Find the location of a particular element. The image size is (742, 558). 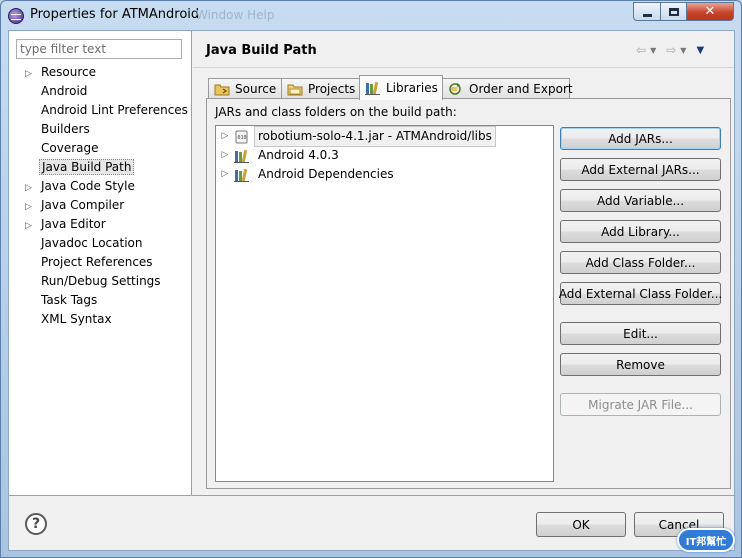

libraries-icon is located at coordinates (373, 88).